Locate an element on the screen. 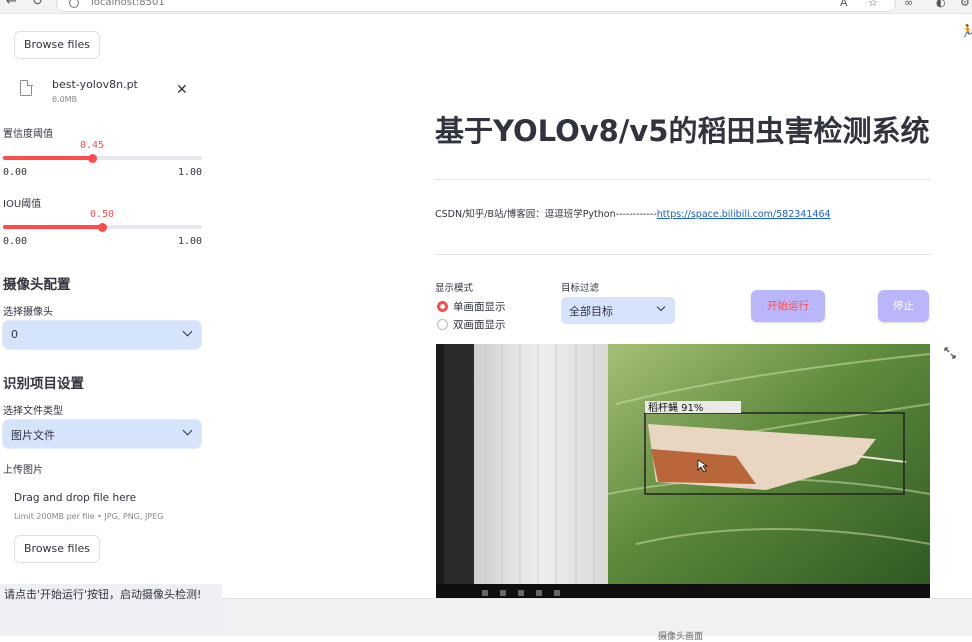 The width and height of the screenshot is (972, 642). info-alert-text: 请点击'开始运行'按钮，启动摄像头检测! is located at coordinates (103, 594).